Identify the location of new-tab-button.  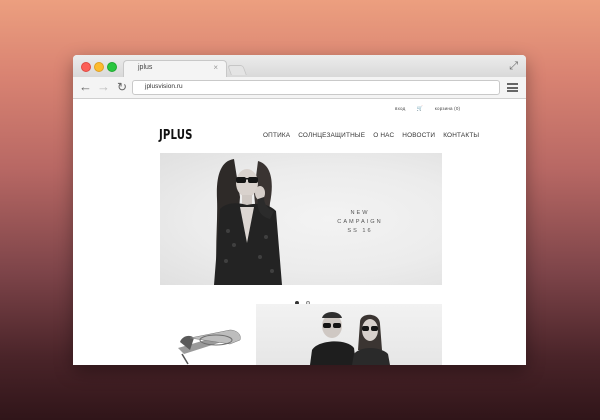
(237, 70).